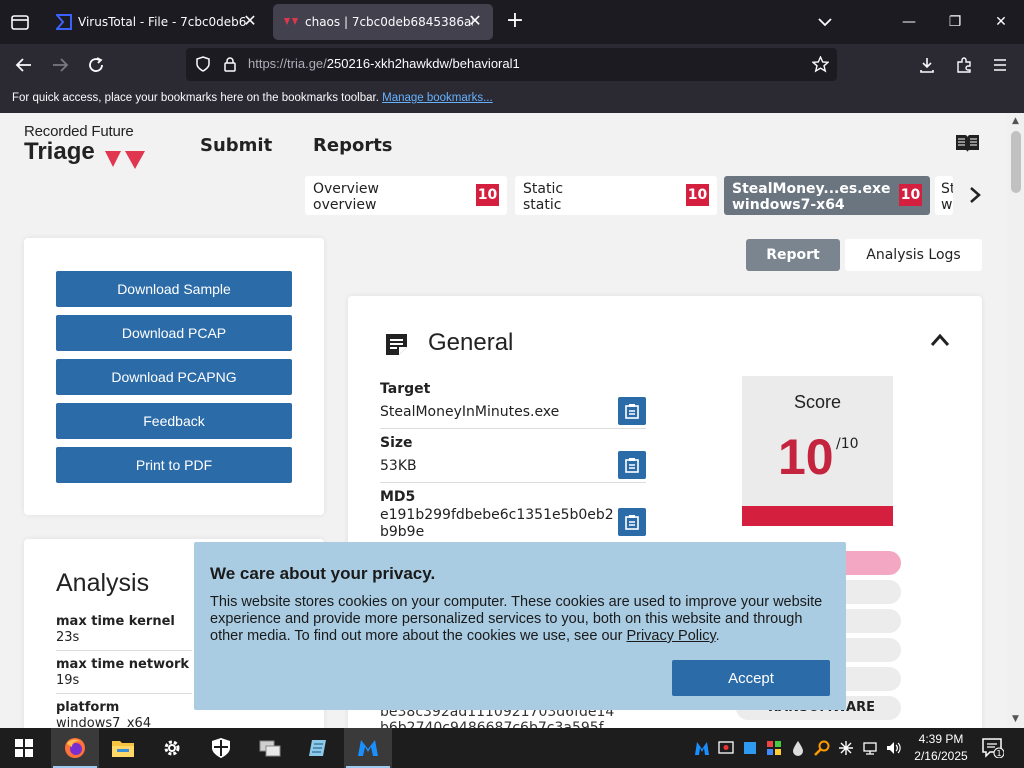 This screenshot has width=1024, height=768. I want to click on download-sample-button: Download Sample, so click(174, 289).